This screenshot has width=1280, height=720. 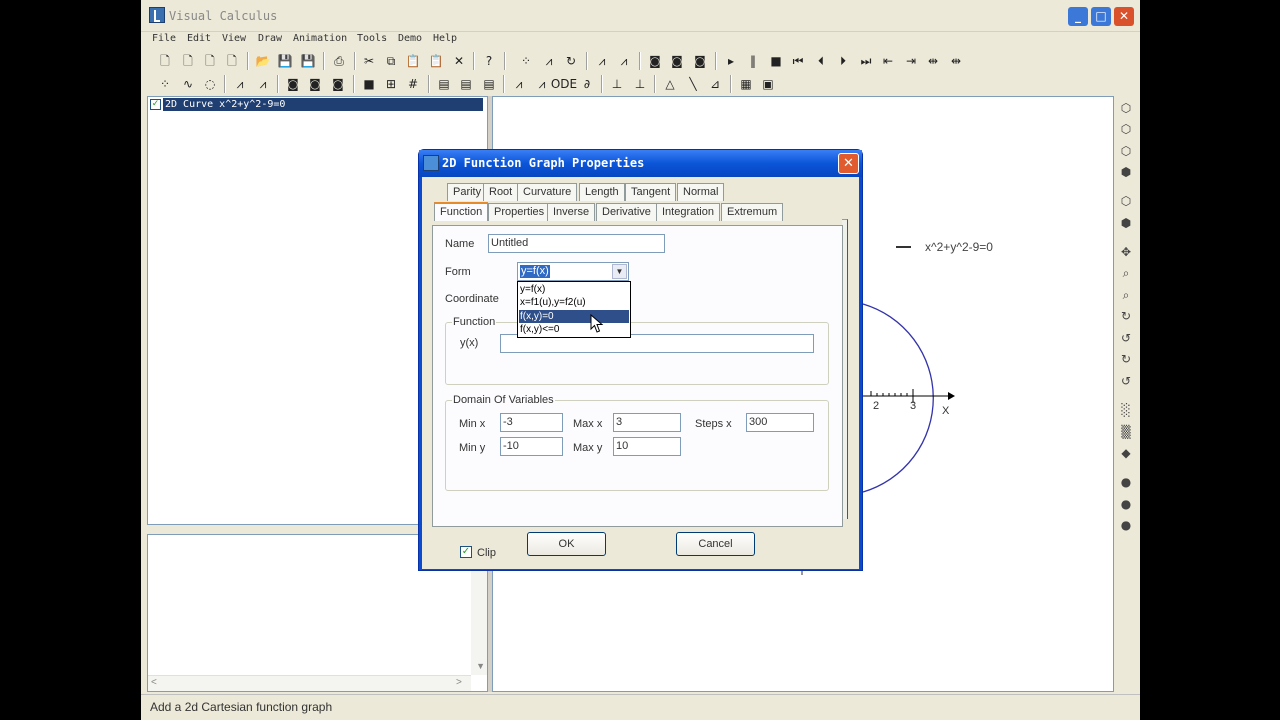 I want to click on frame-icon: ▤, so click(x=444, y=84).